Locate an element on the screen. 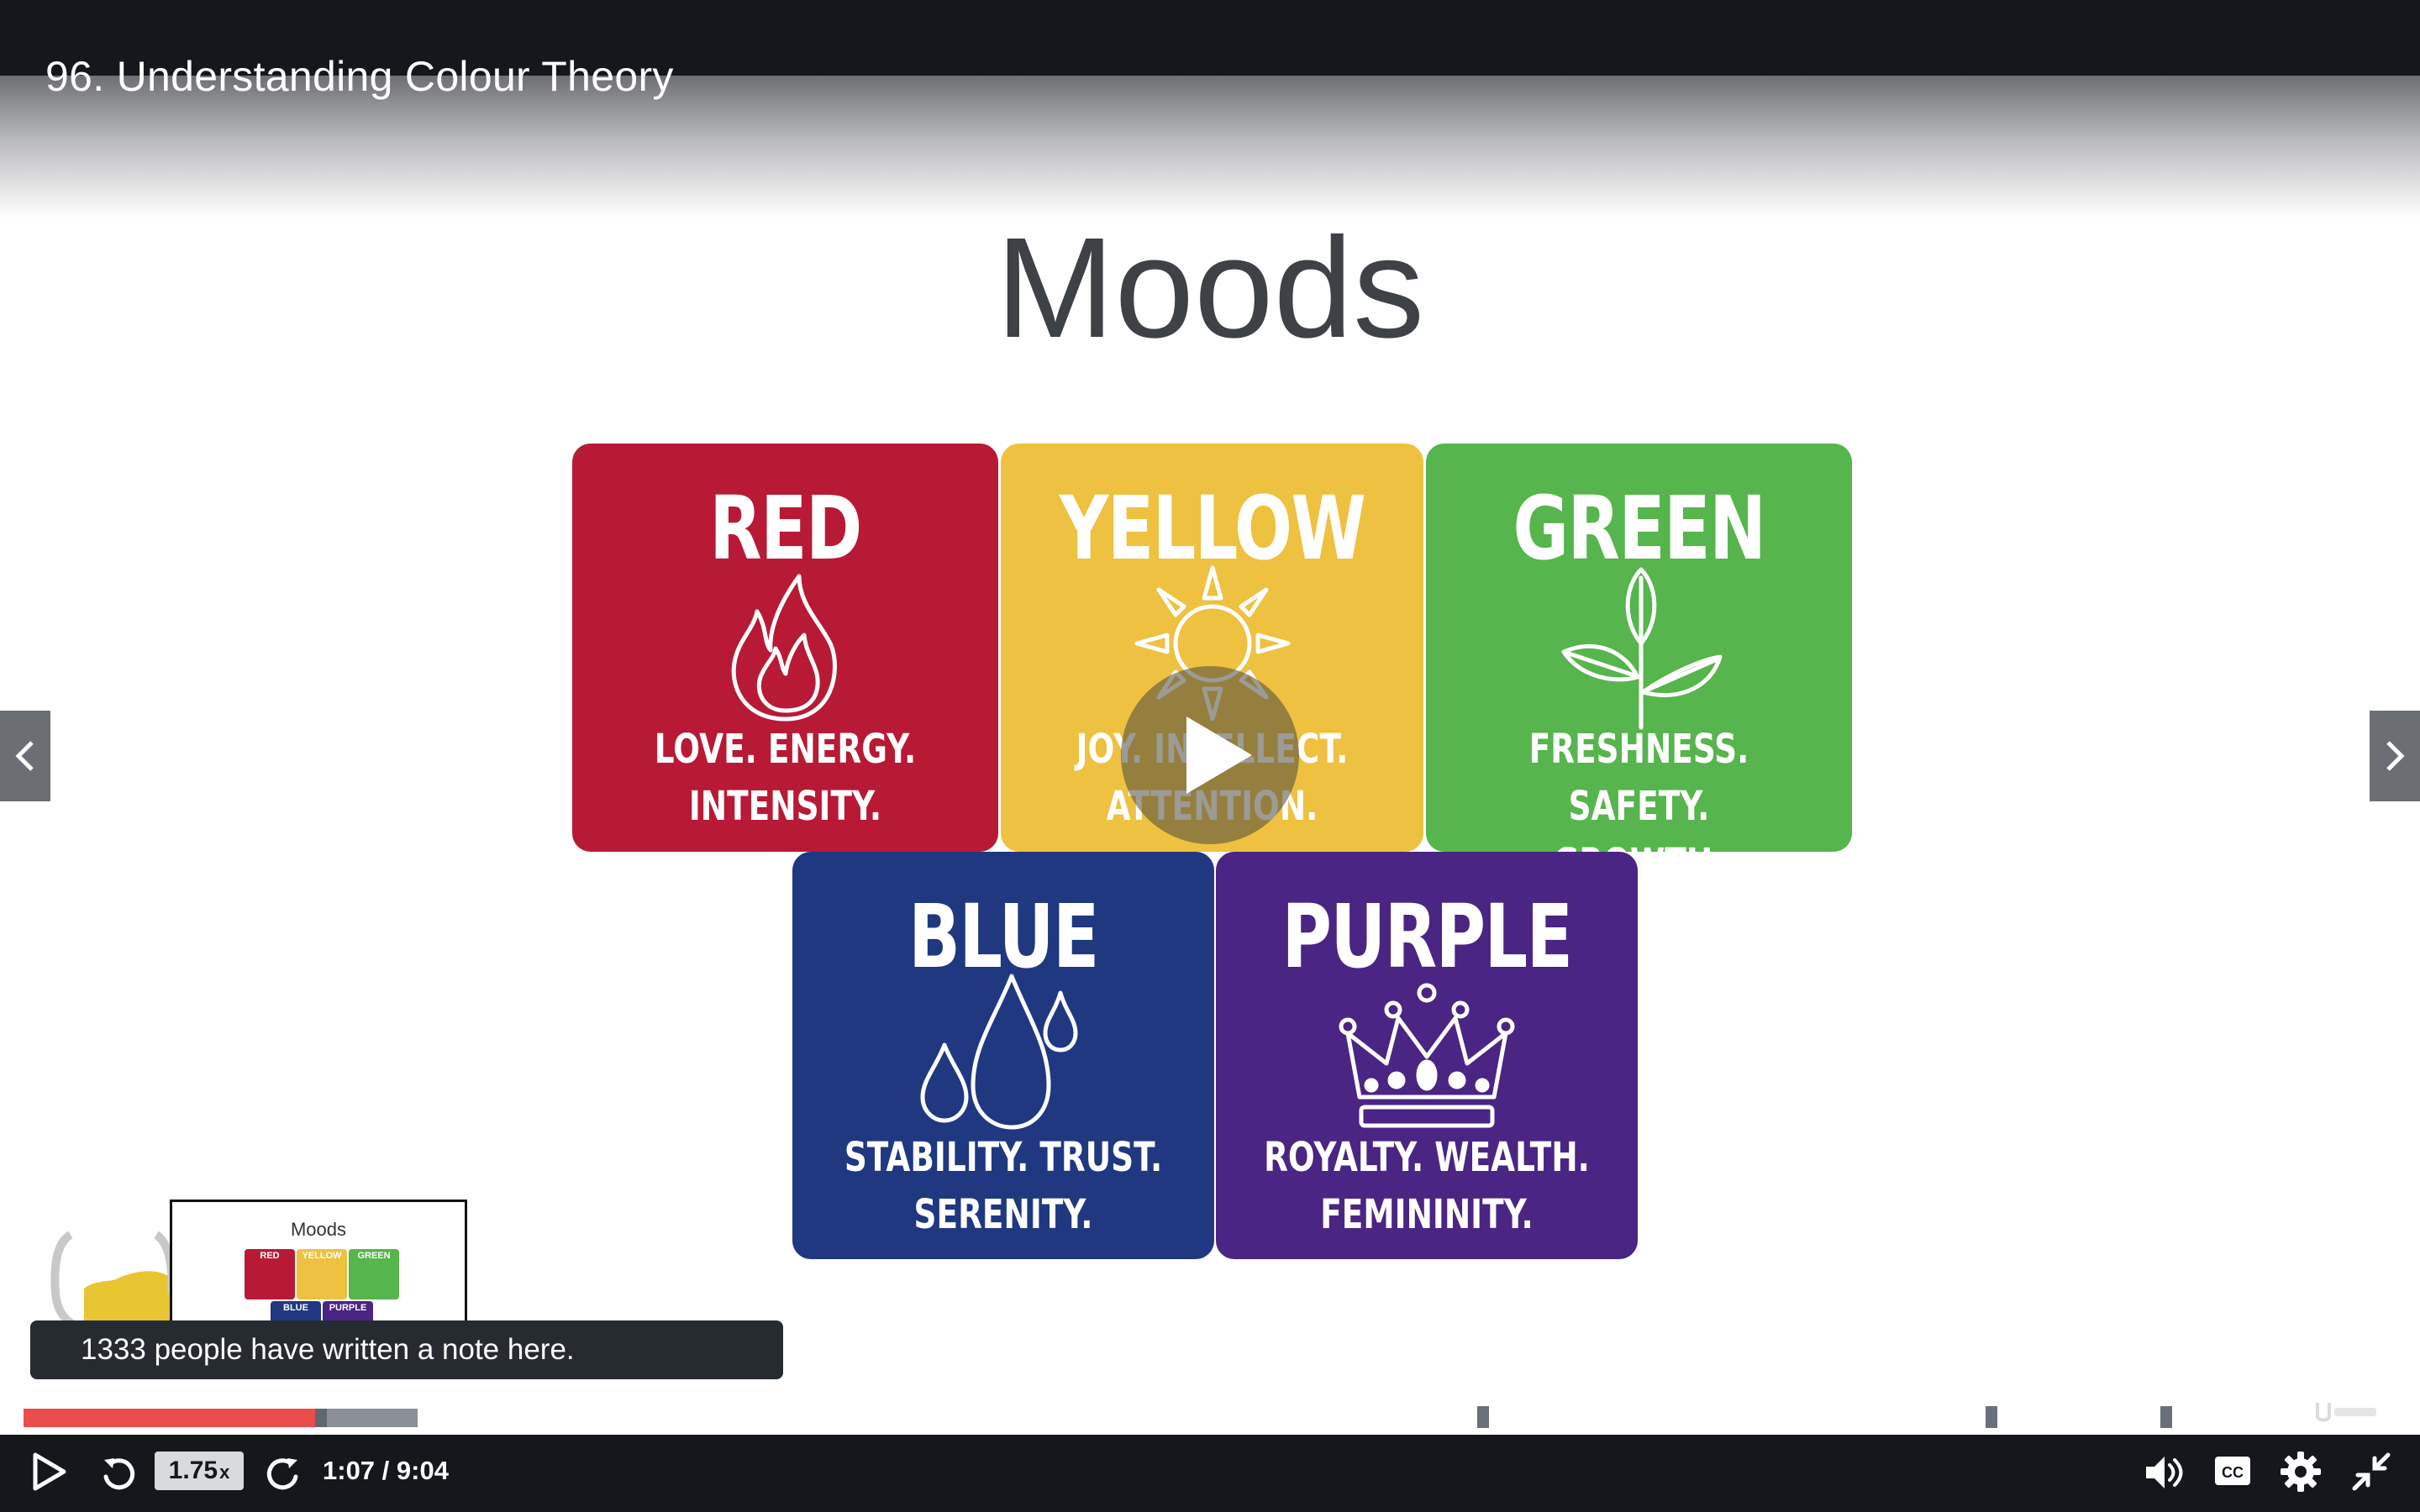  progress-bar is located at coordinates (1210, 1418).